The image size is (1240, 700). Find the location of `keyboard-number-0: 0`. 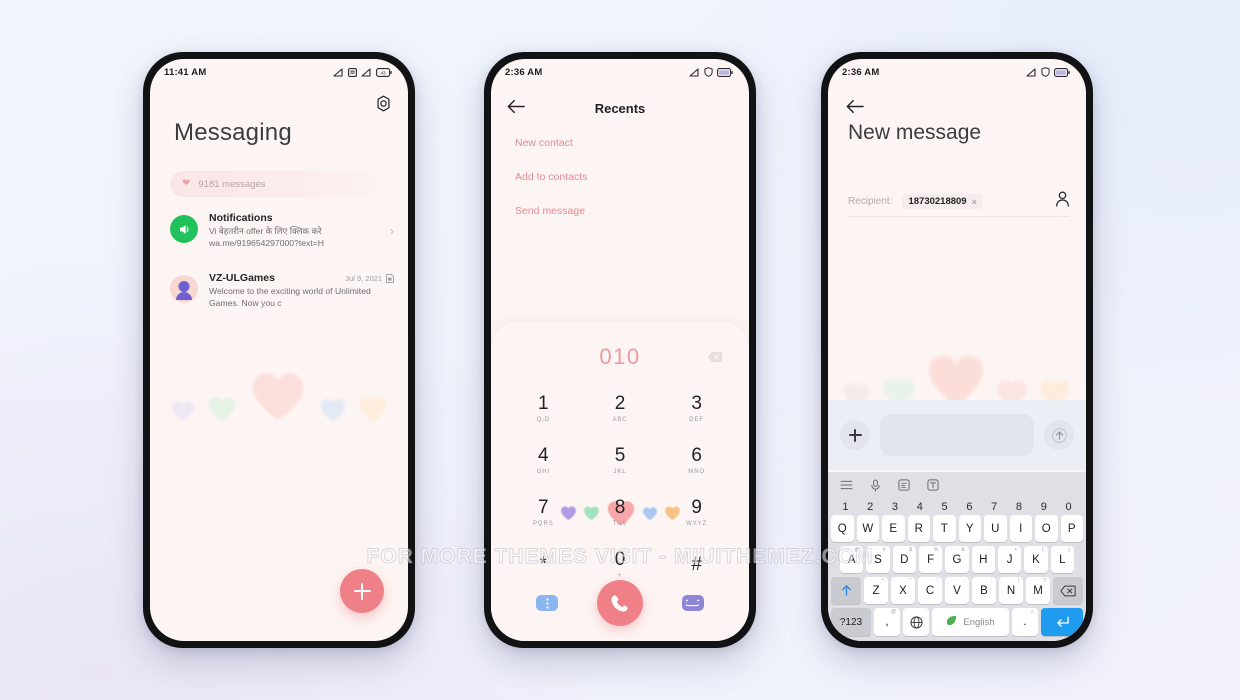

keyboard-number-0: 0 is located at coordinates (1068, 507).